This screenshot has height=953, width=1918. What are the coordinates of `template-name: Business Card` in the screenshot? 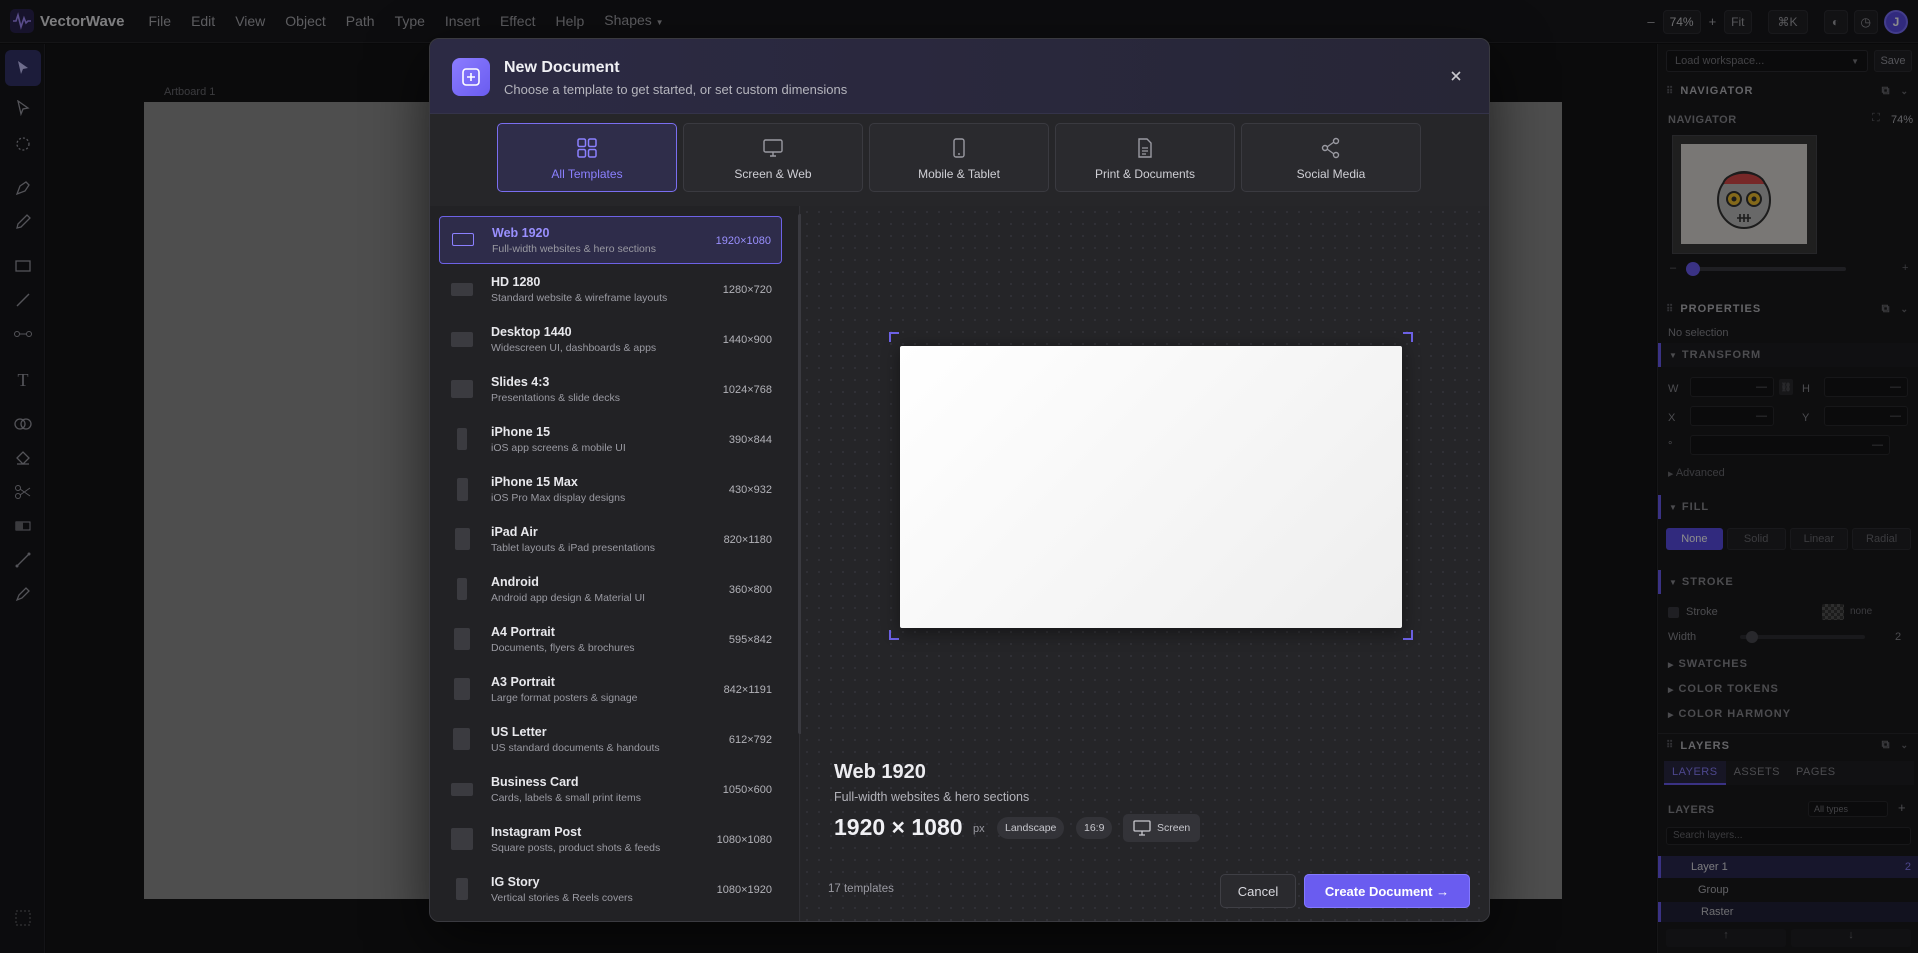 It's located at (535, 782).